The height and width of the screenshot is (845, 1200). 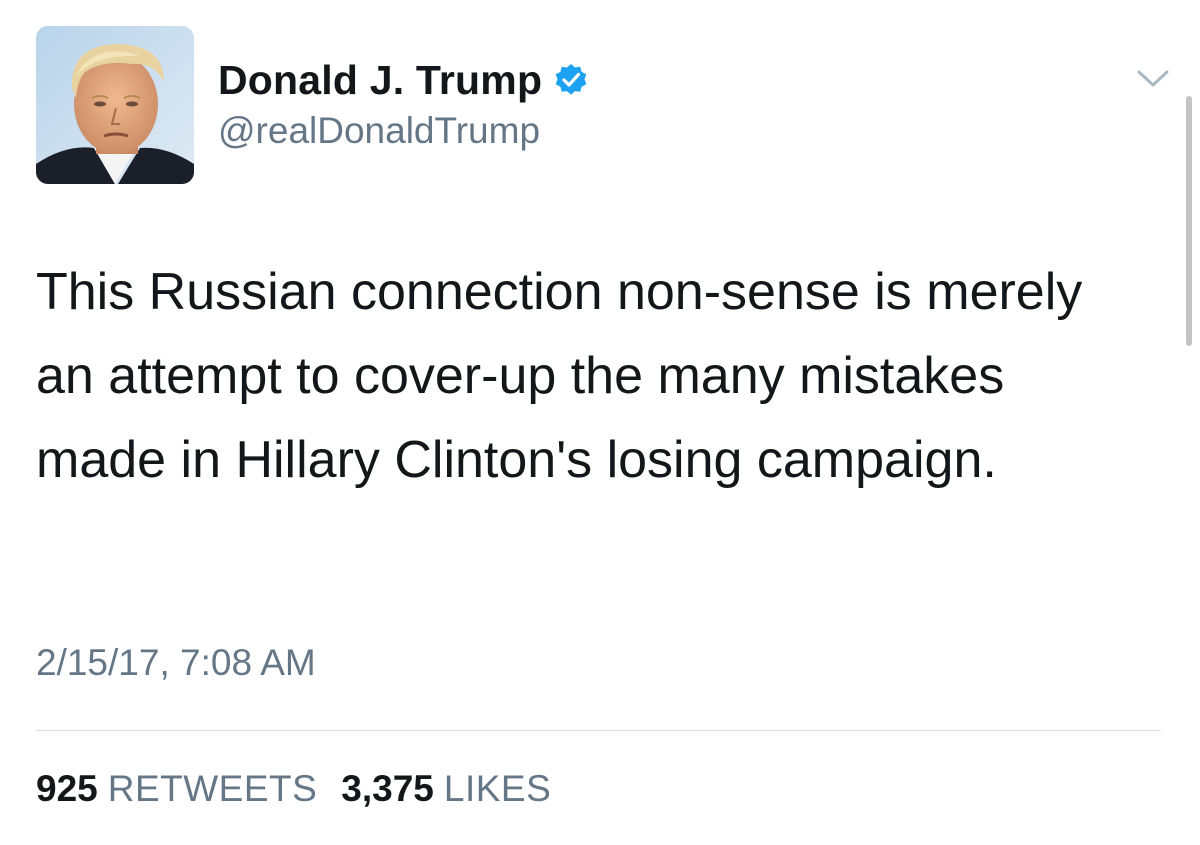 I want to click on display-name: Donald J. Trump, so click(x=380, y=80).